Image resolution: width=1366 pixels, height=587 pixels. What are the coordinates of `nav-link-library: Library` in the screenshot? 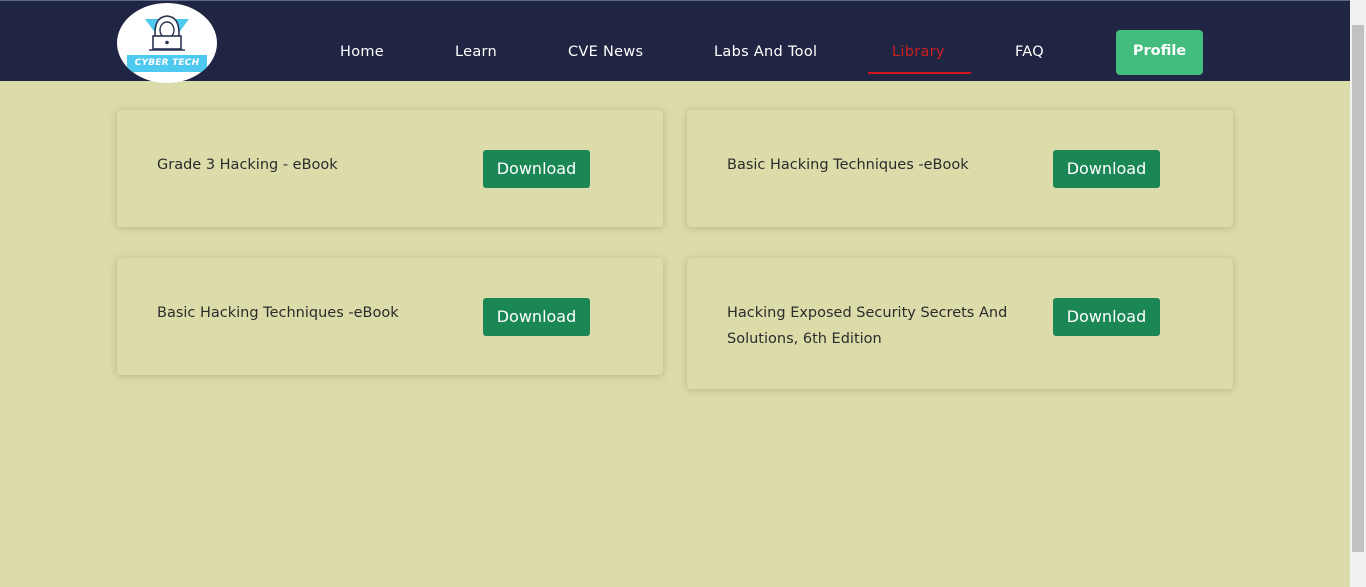 It's located at (918, 52).